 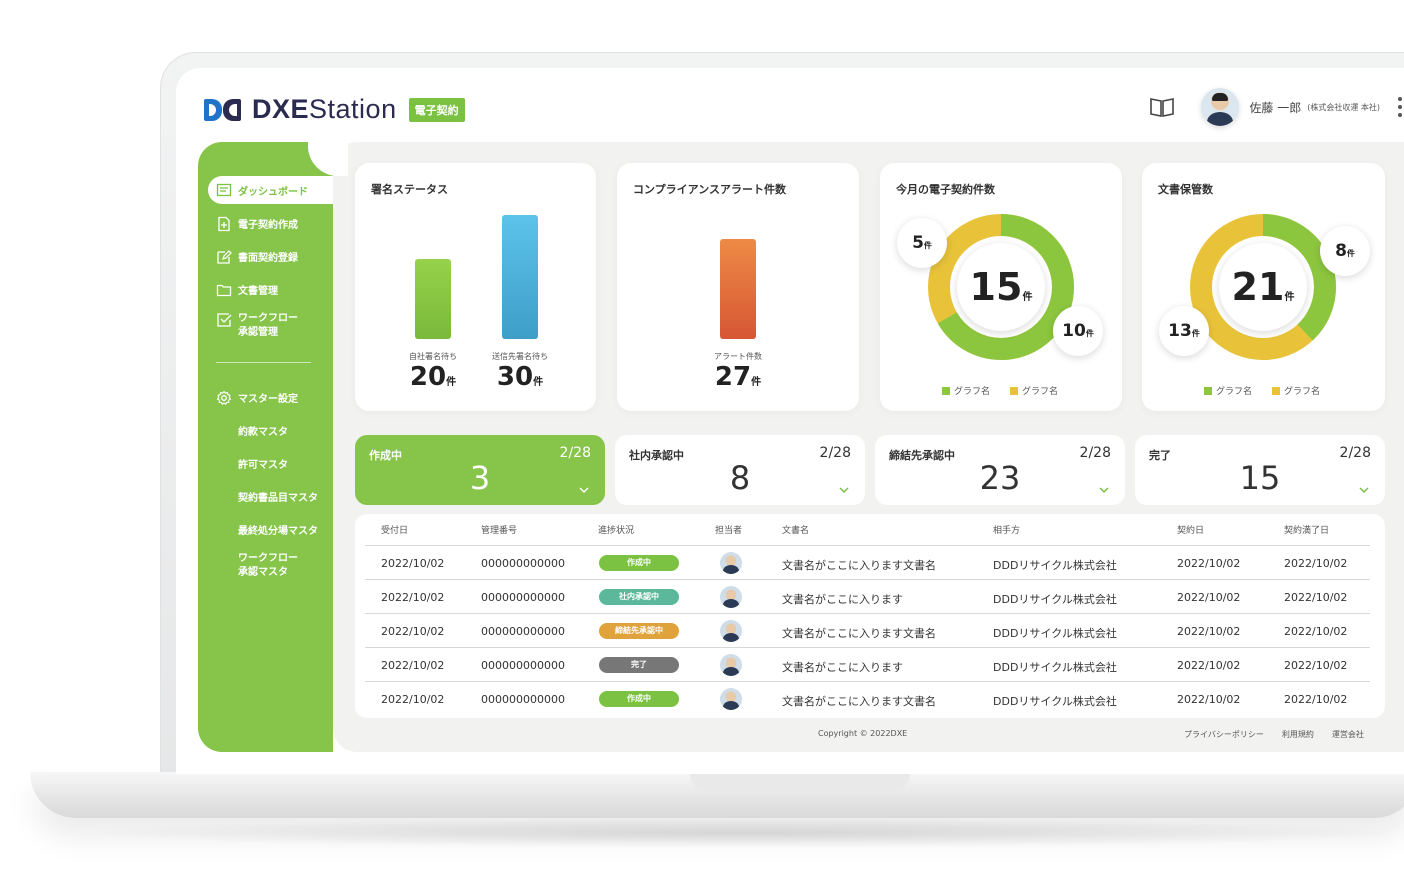 What do you see at coordinates (520, 377) in the screenshot?
I see `bar-value: 30件` at bounding box center [520, 377].